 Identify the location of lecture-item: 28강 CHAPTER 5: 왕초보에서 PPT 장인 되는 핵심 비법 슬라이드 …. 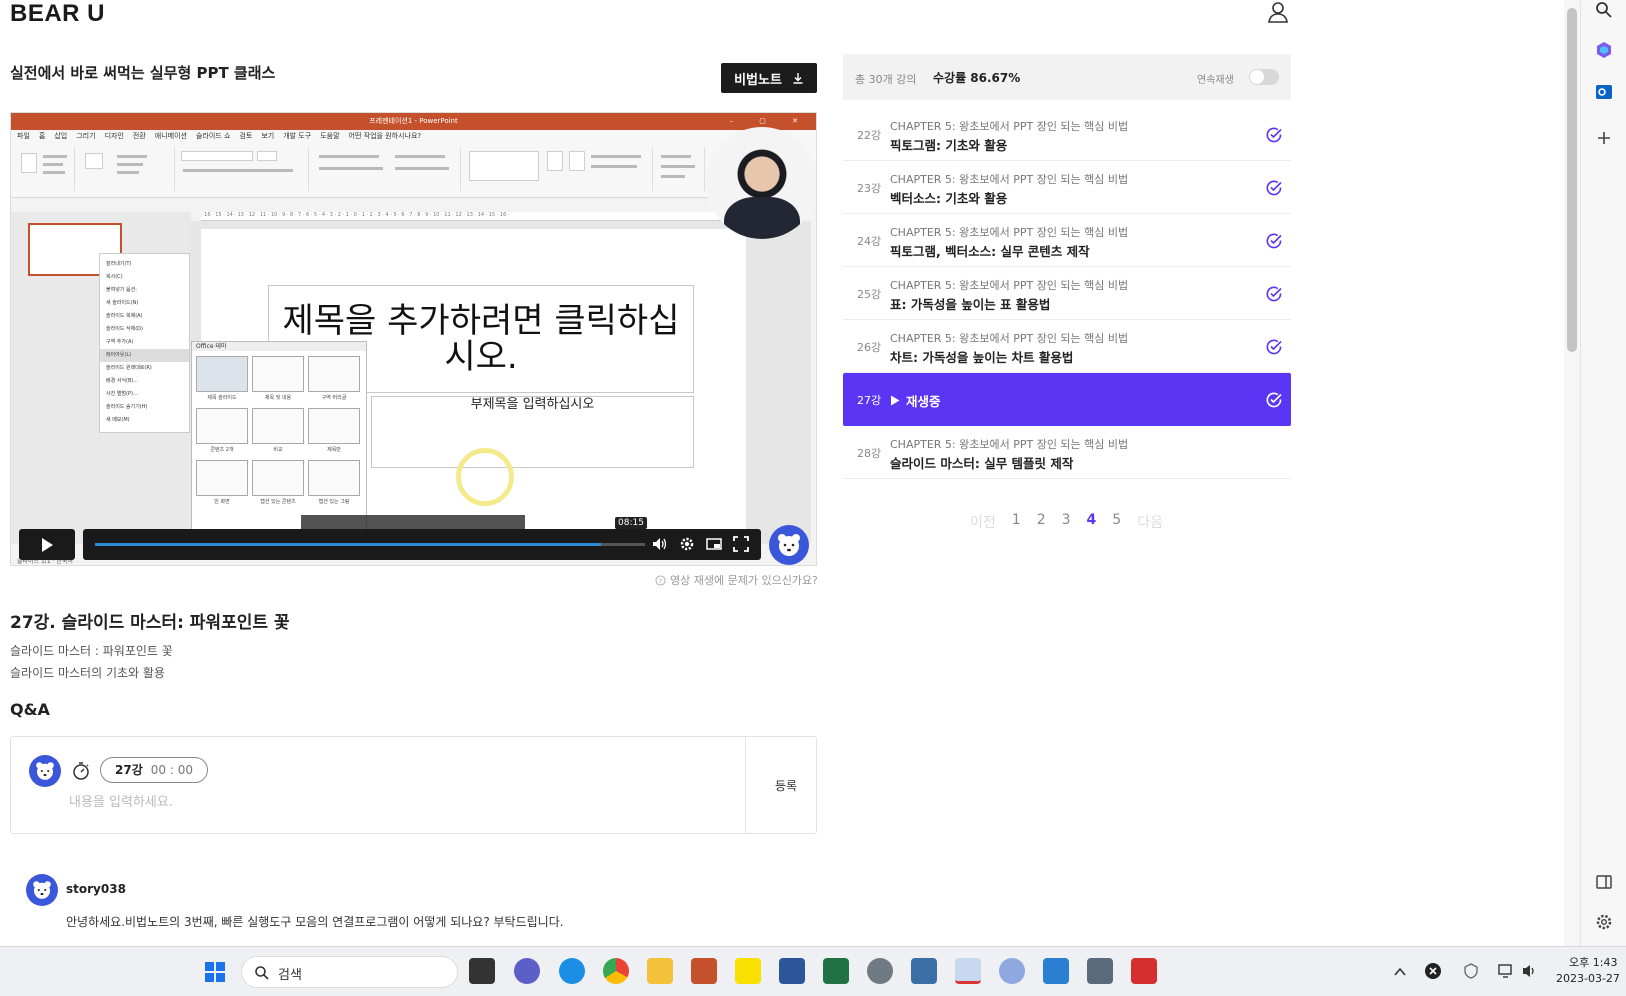
(1067, 452).